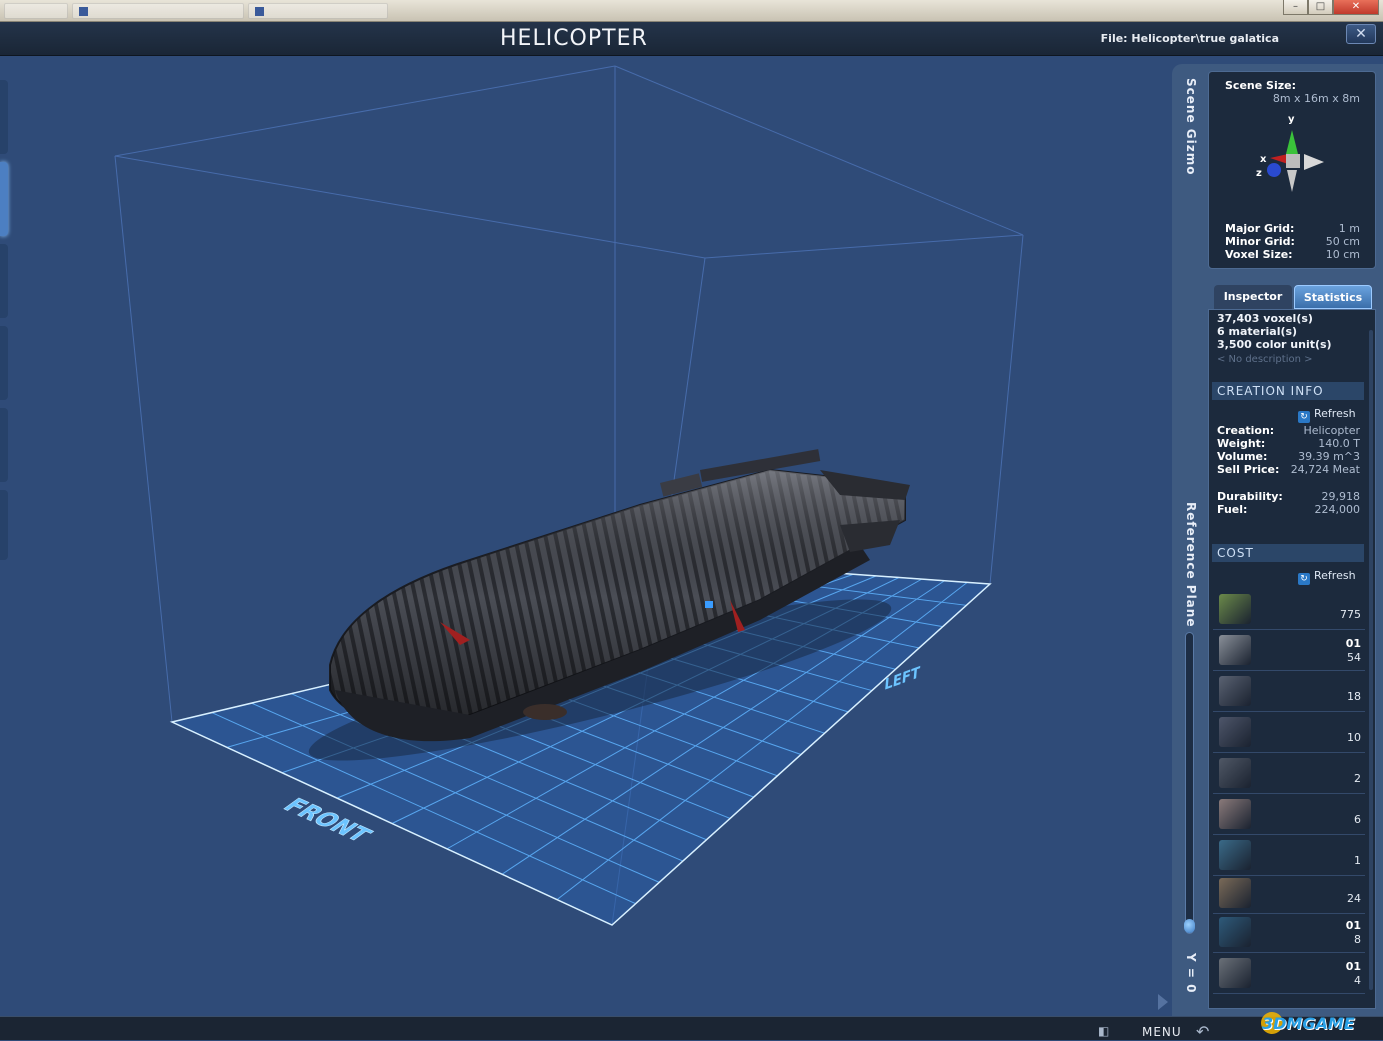 The width and height of the screenshot is (1383, 1041). What do you see at coordinates (1371, 660) in the screenshot?
I see `stats-scrollbar` at bounding box center [1371, 660].